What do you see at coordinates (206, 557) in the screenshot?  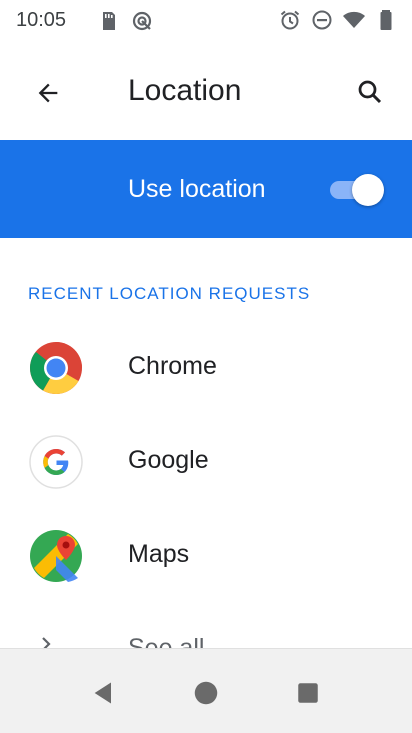 I see `list-item-maps: Maps` at bounding box center [206, 557].